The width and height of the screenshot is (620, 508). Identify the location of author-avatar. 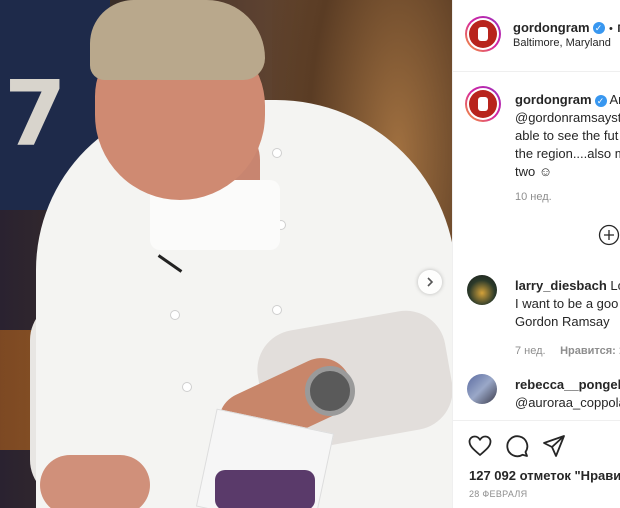
(483, 34).